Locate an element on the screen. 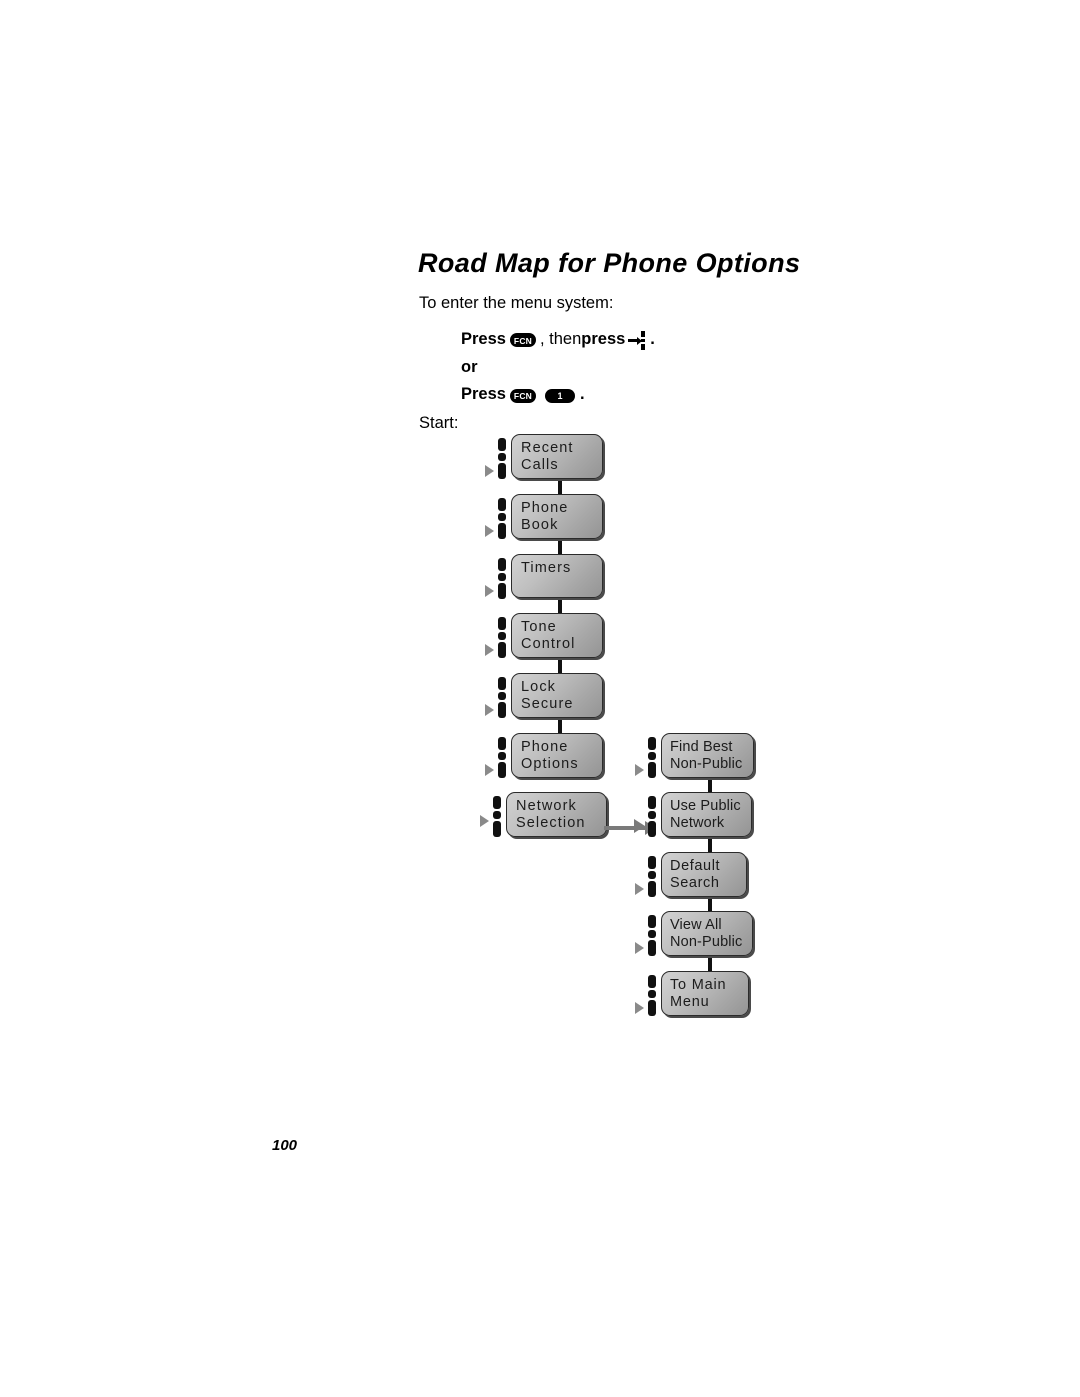 Image resolution: width=1080 pixels, height=1397 pixels. node-line-2: Search is located at coordinates (695, 883).